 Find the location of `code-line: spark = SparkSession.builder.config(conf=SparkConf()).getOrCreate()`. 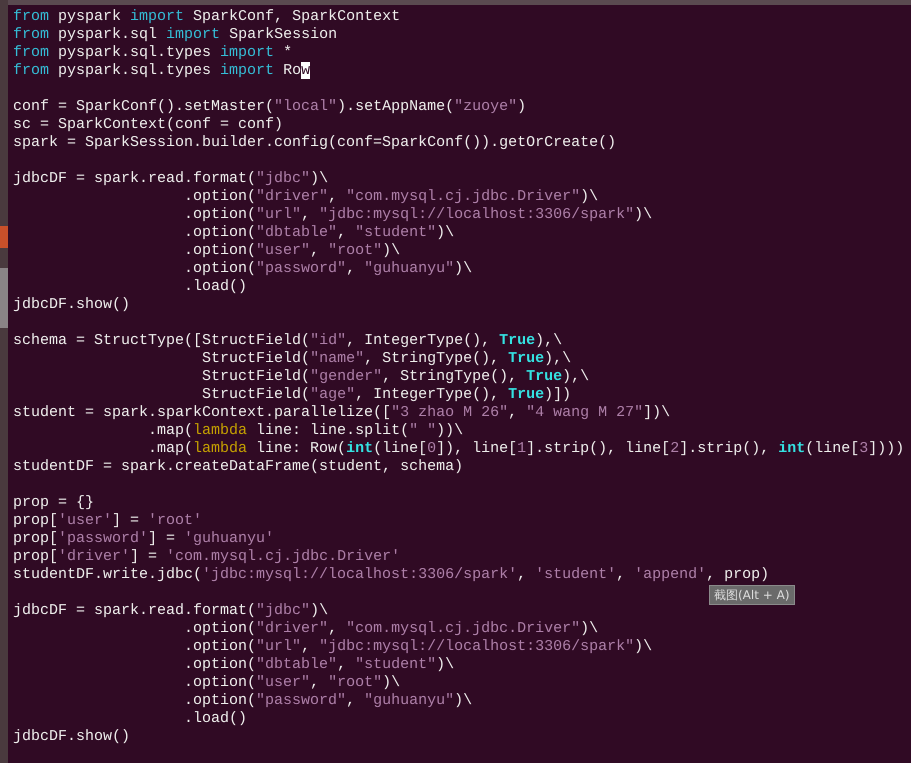

code-line: spark = SparkSession.builder.config(conf=SparkConf()).getOrCreate() is located at coordinates (314, 143).